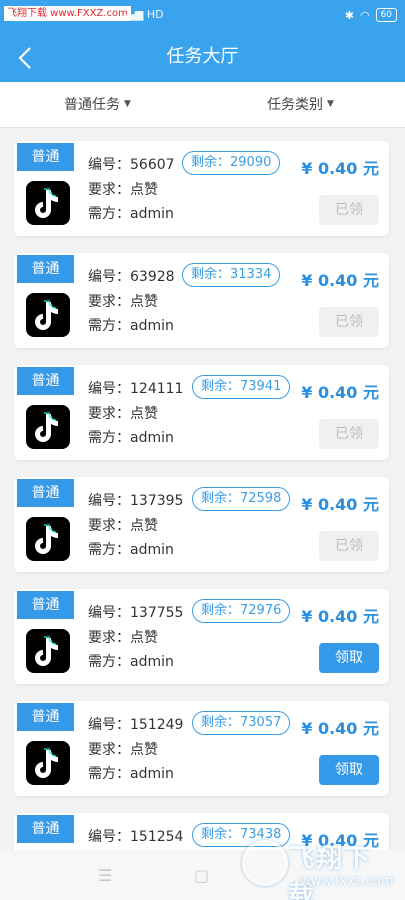 This screenshot has width=405, height=900. What do you see at coordinates (295, 105) in the screenshot?
I see `filter-label: 任务类别` at bounding box center [295, 105].